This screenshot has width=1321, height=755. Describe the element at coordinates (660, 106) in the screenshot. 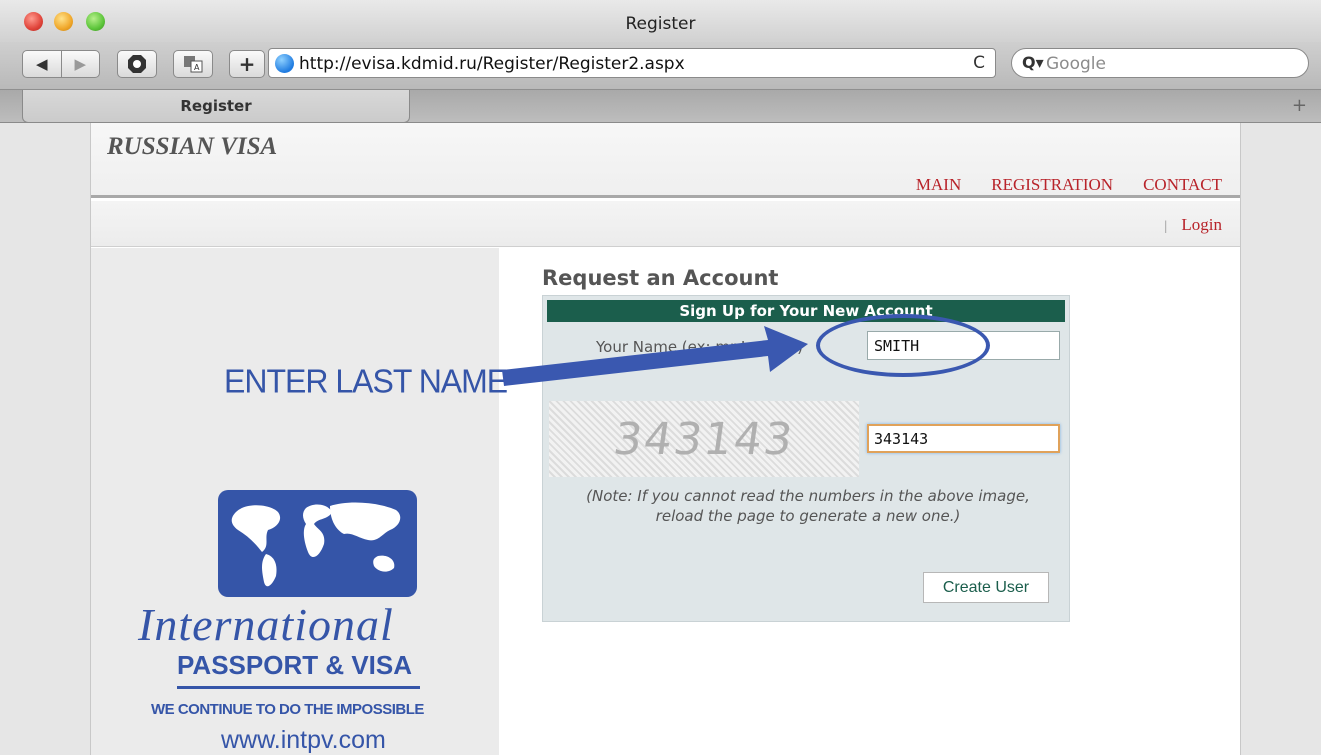

I see `tab-bar: Register +` at that location.